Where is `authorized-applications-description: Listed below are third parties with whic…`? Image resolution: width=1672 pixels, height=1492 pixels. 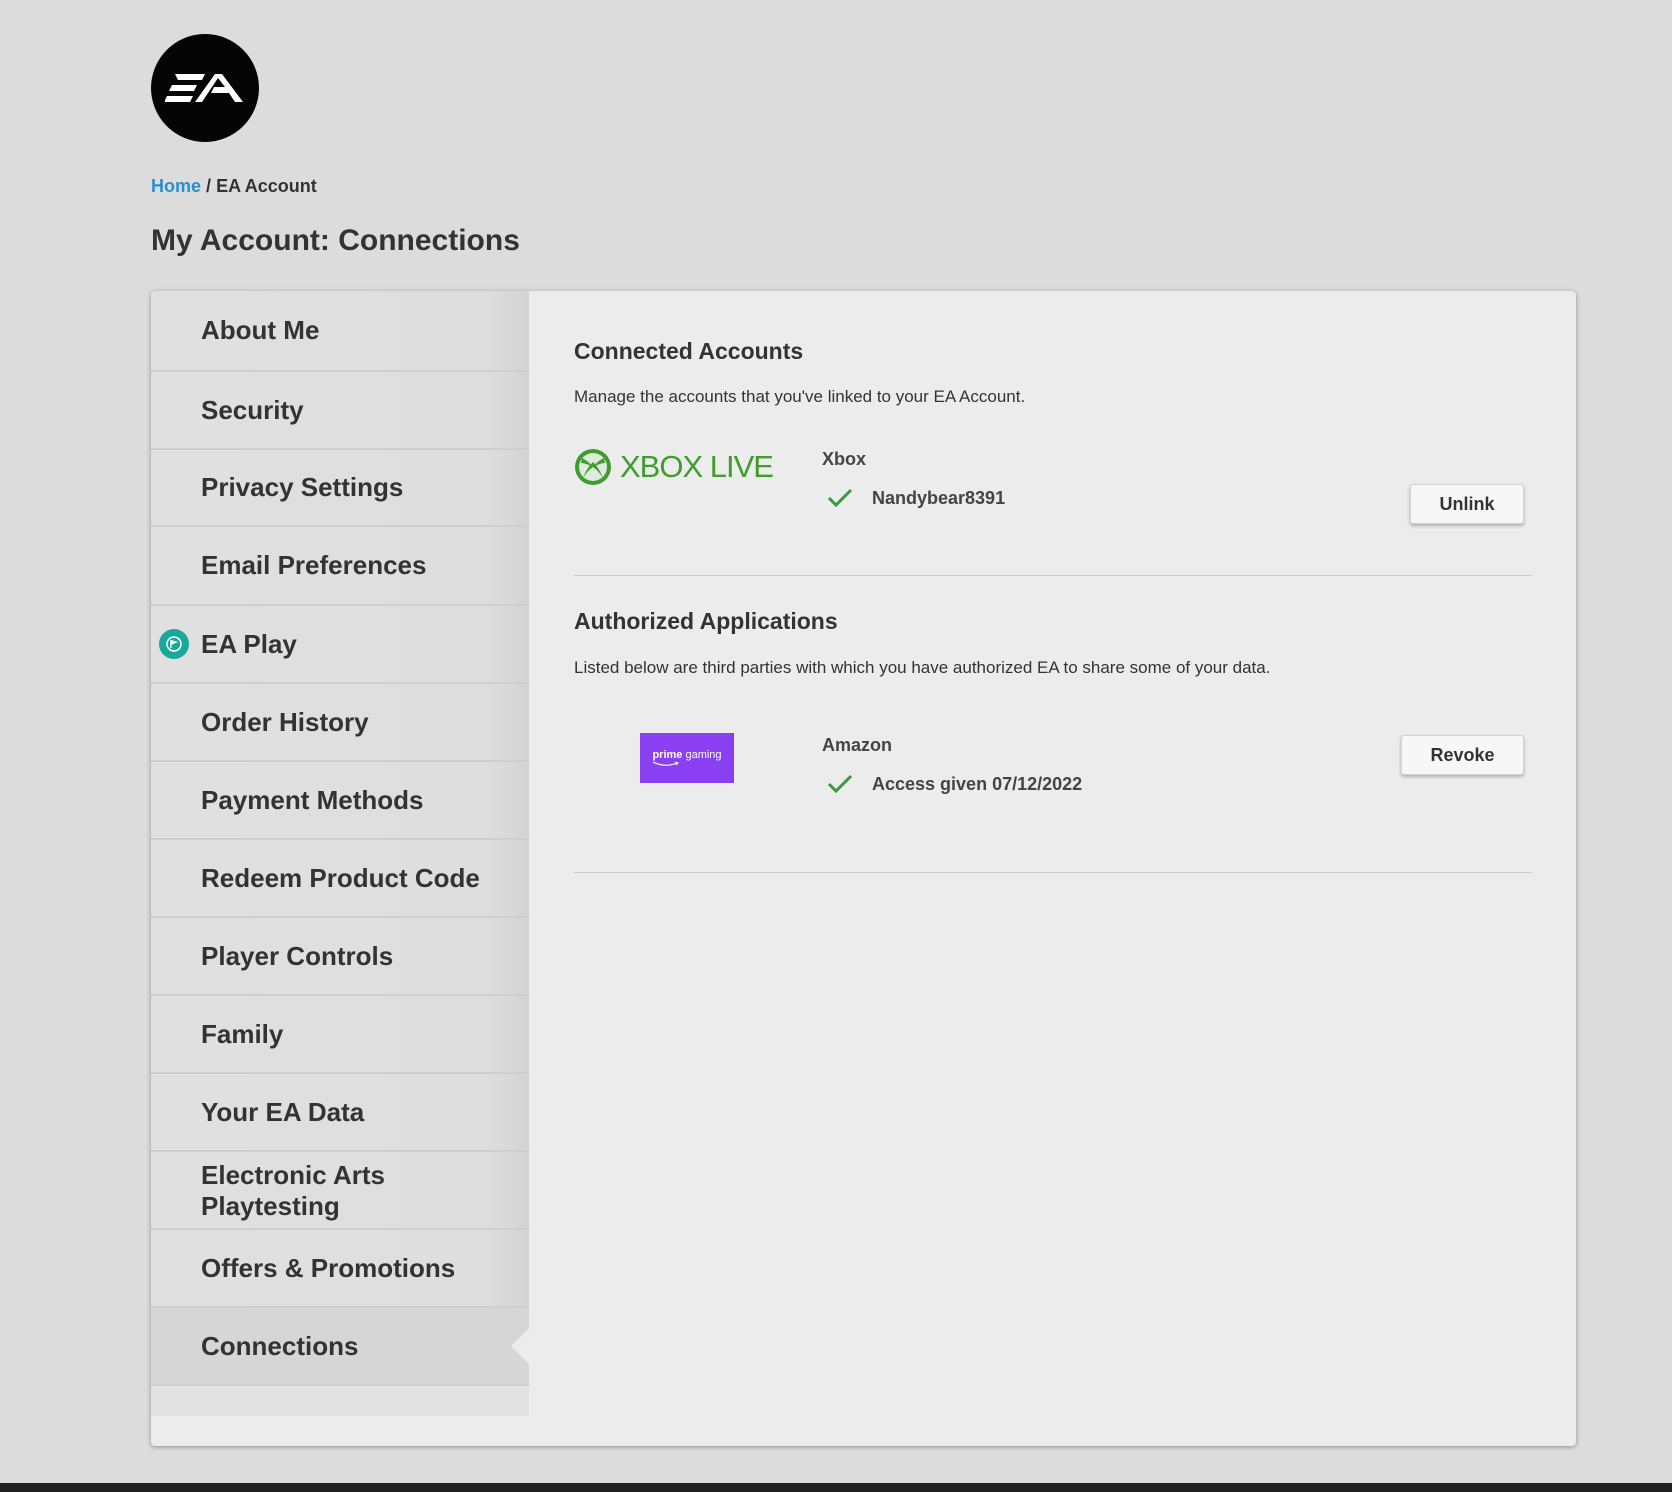 authorized-applications-description: Listed below are third parties with whic… is located at coordinates (922, 667).